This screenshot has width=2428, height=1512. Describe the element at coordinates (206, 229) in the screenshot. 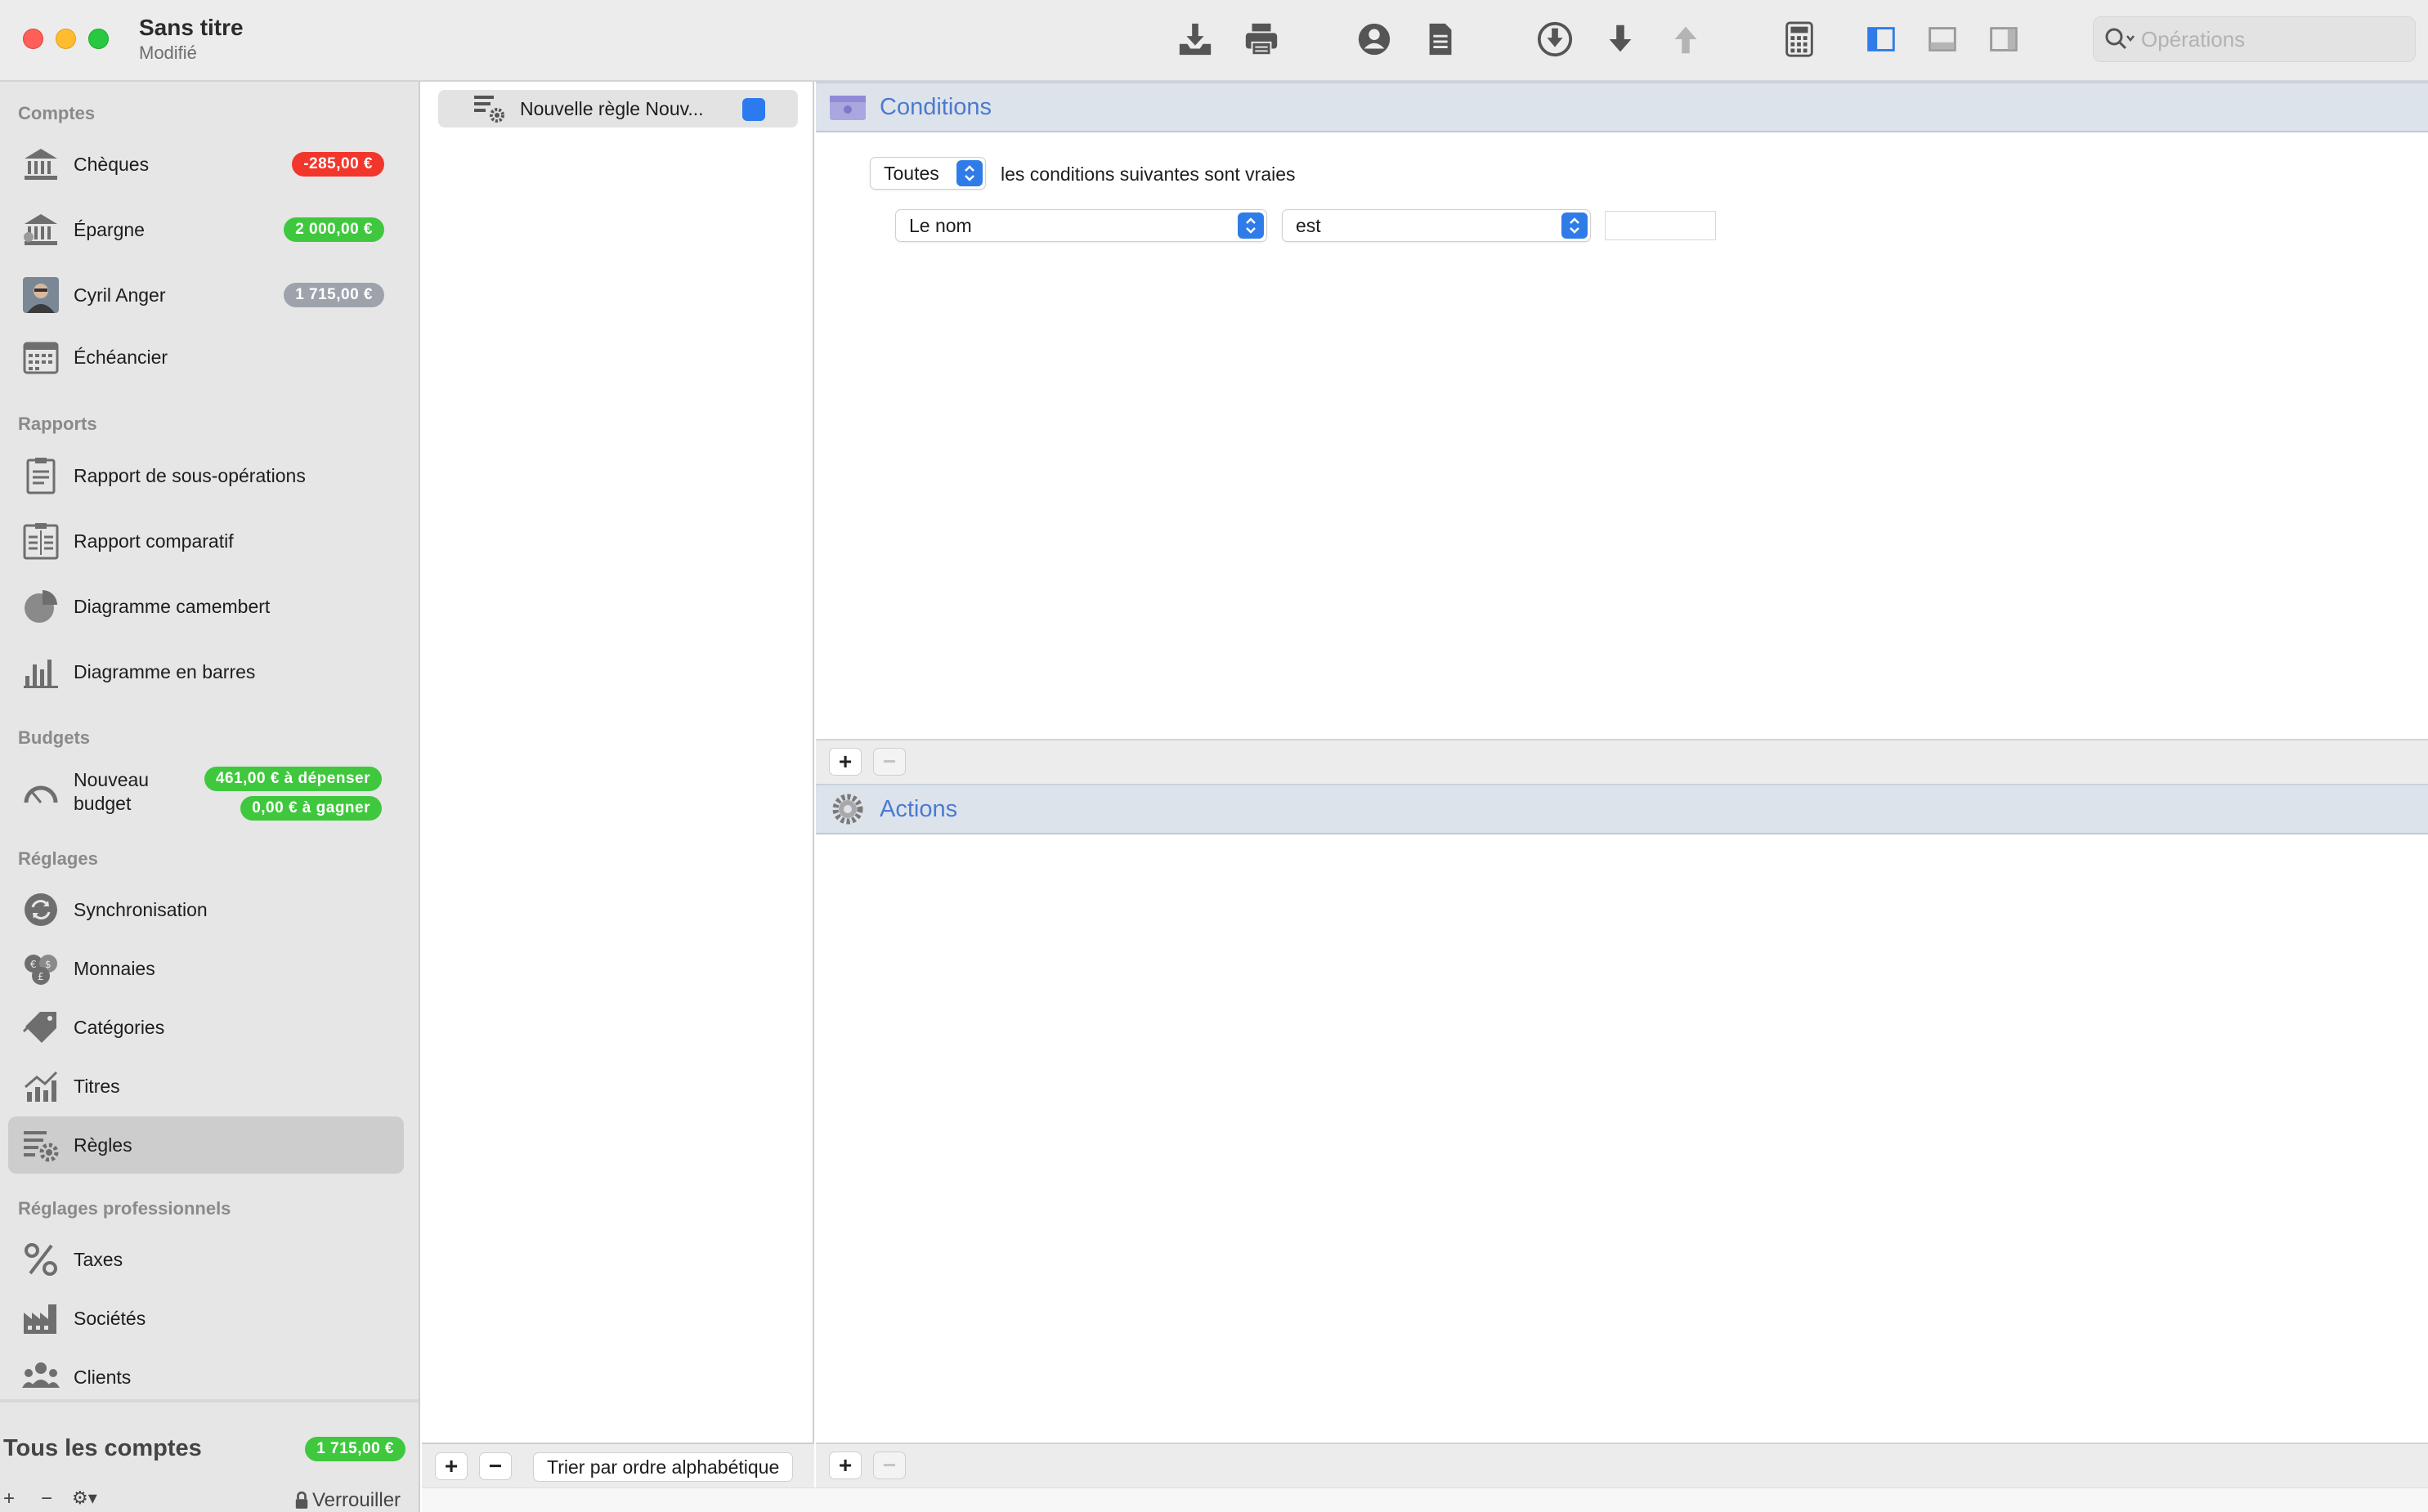

I see `sidebar-item-epargne: Épargne 2 000,00 €` at that location.